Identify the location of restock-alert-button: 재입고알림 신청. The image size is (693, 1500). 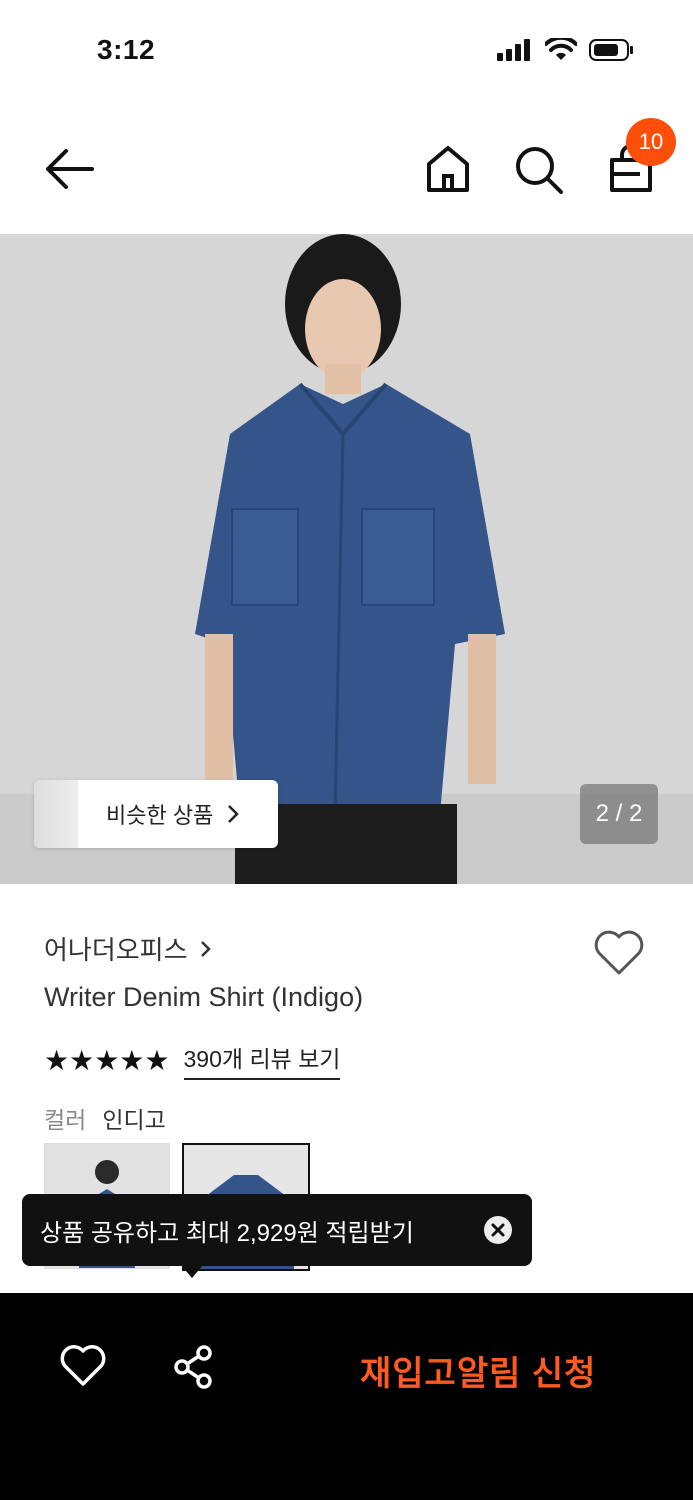
(478, 1370).